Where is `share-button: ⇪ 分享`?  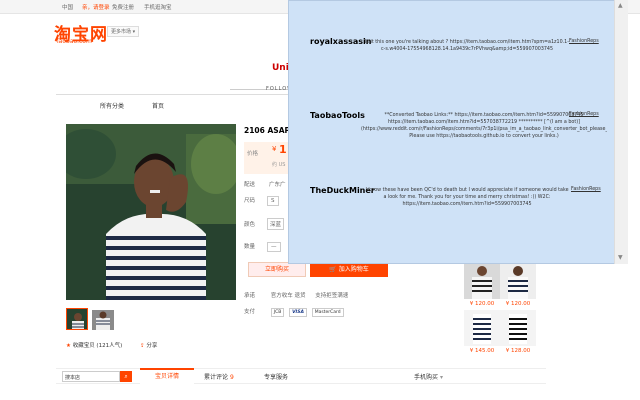
share-button: ⇪ 分享 is located at coordinates (148, 345).